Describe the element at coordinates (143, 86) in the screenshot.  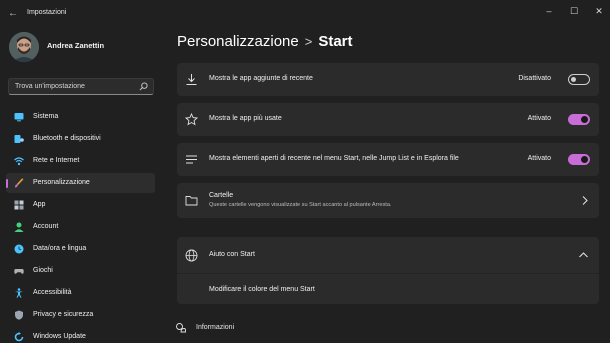
I see `search-icon` at that location.